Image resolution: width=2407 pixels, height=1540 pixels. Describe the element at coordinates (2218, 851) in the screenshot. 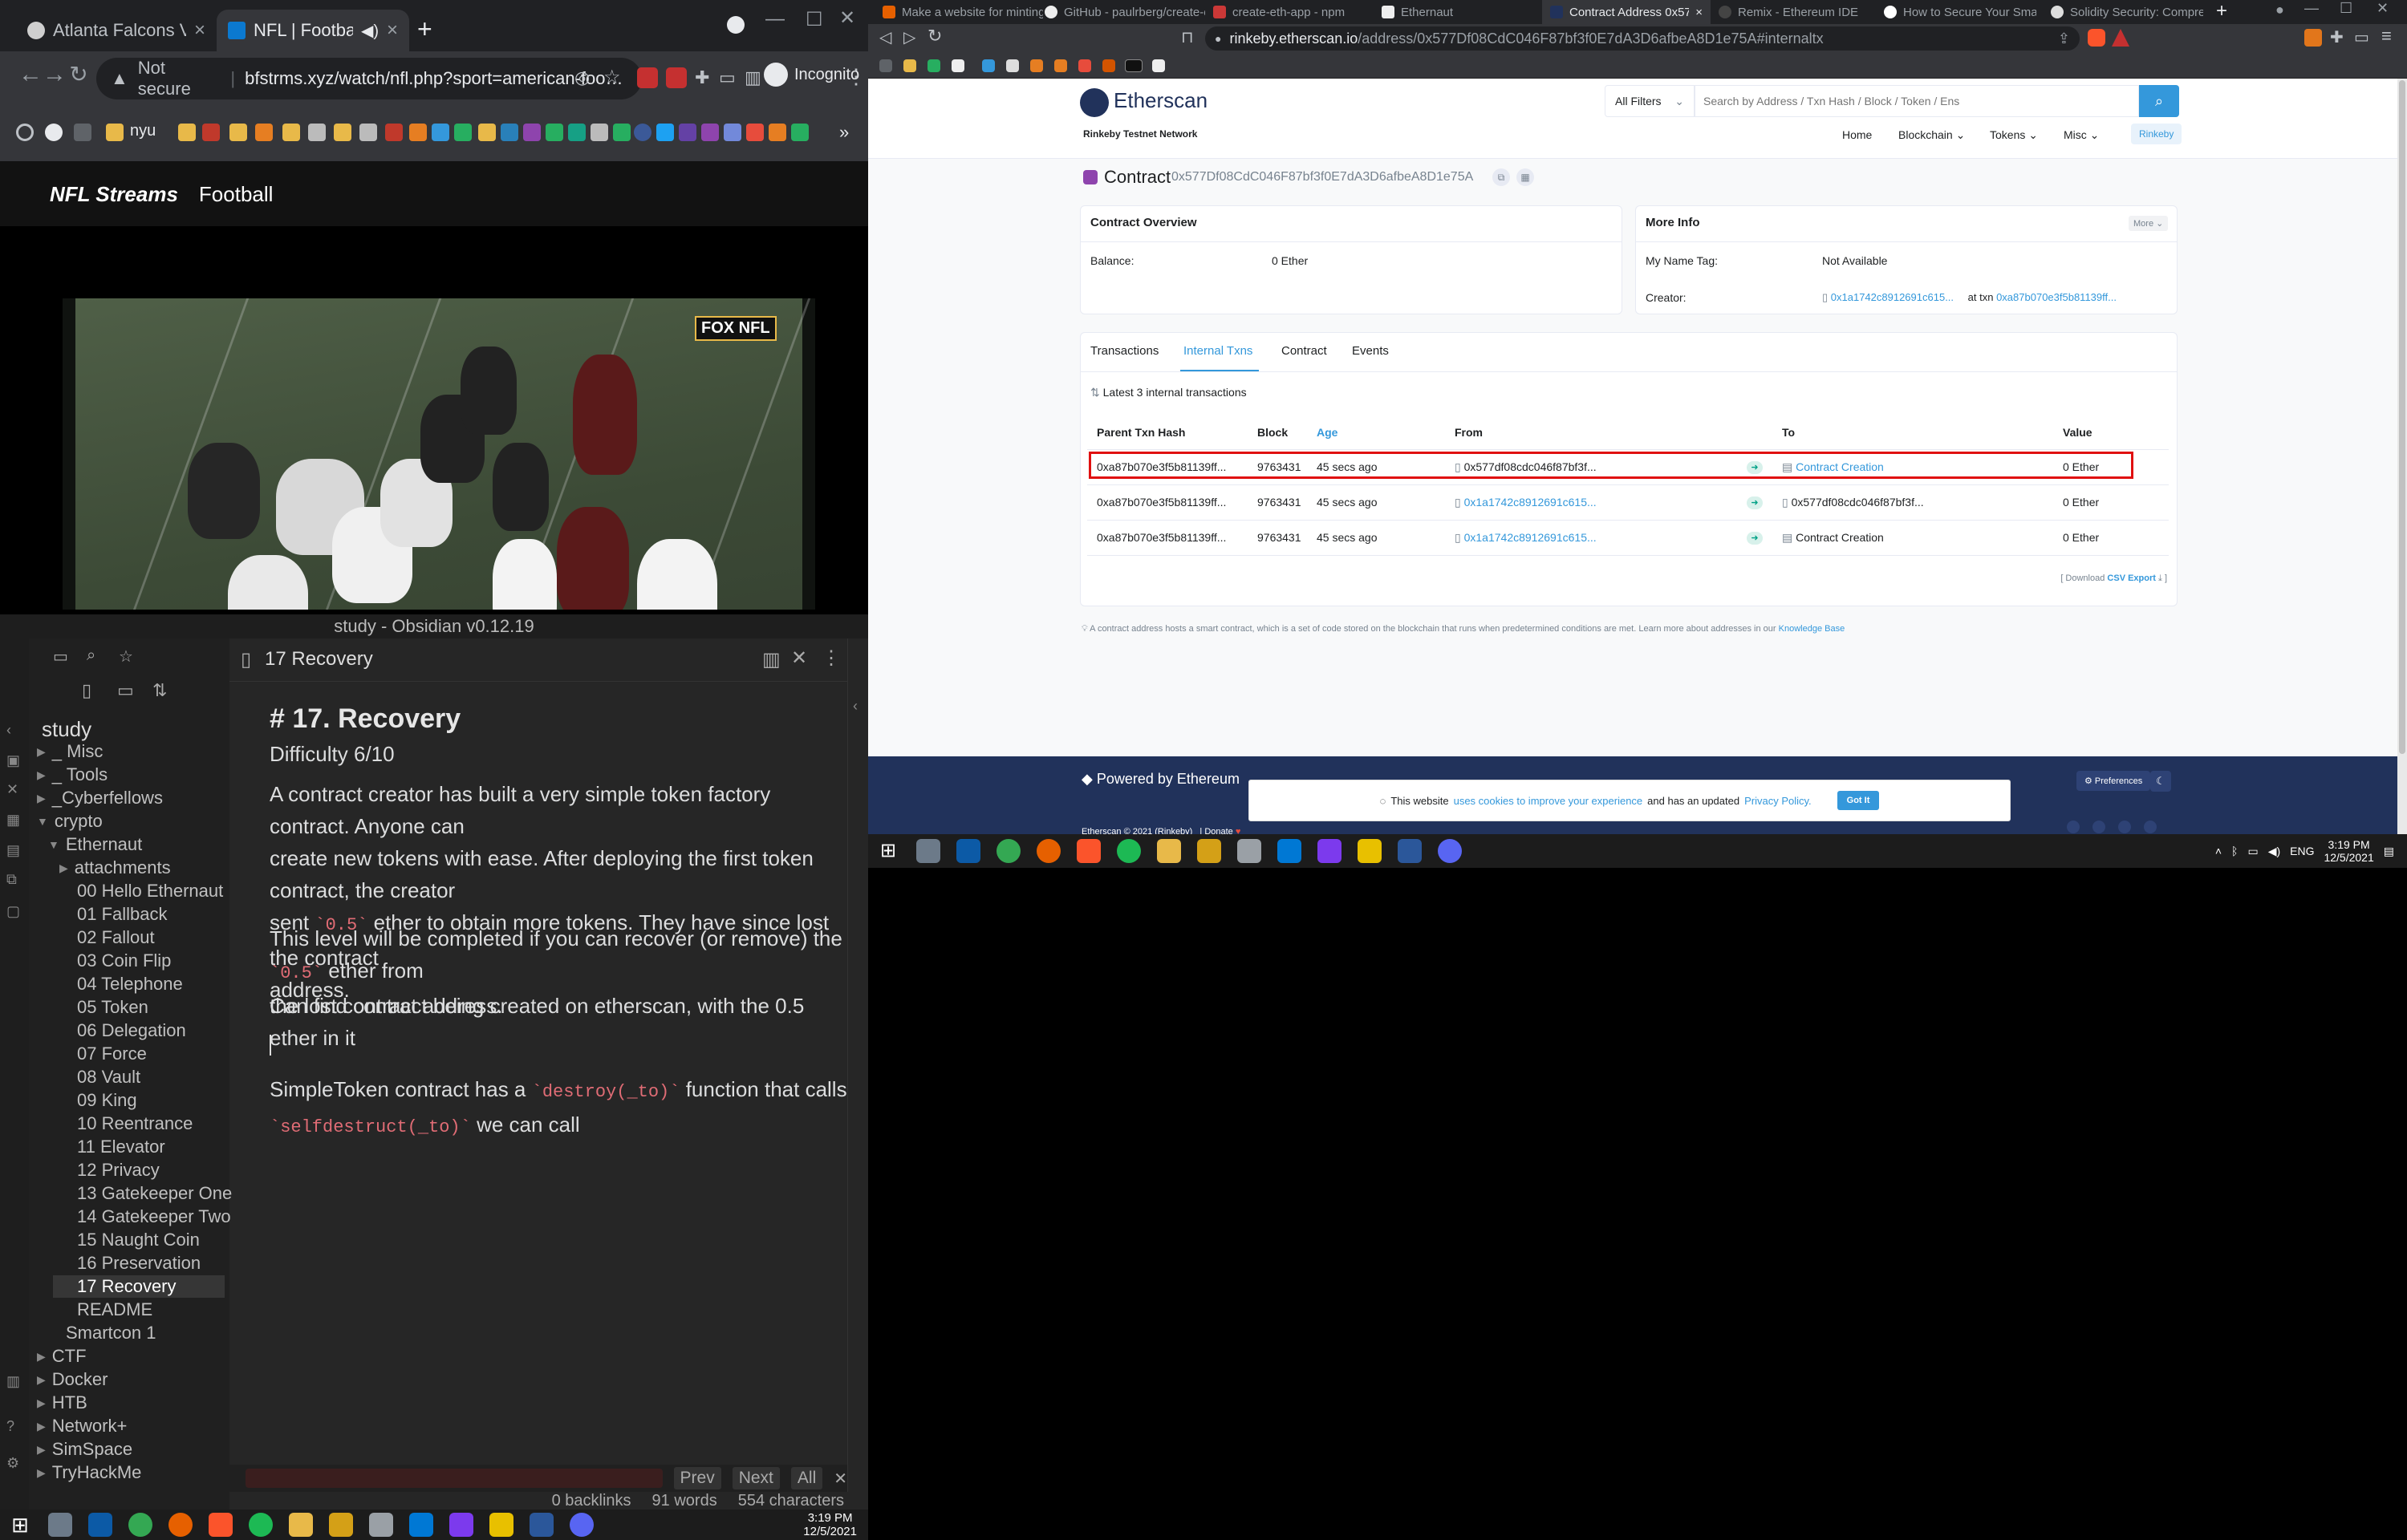

I see `tray-chevron-icon: ˄` at that location.